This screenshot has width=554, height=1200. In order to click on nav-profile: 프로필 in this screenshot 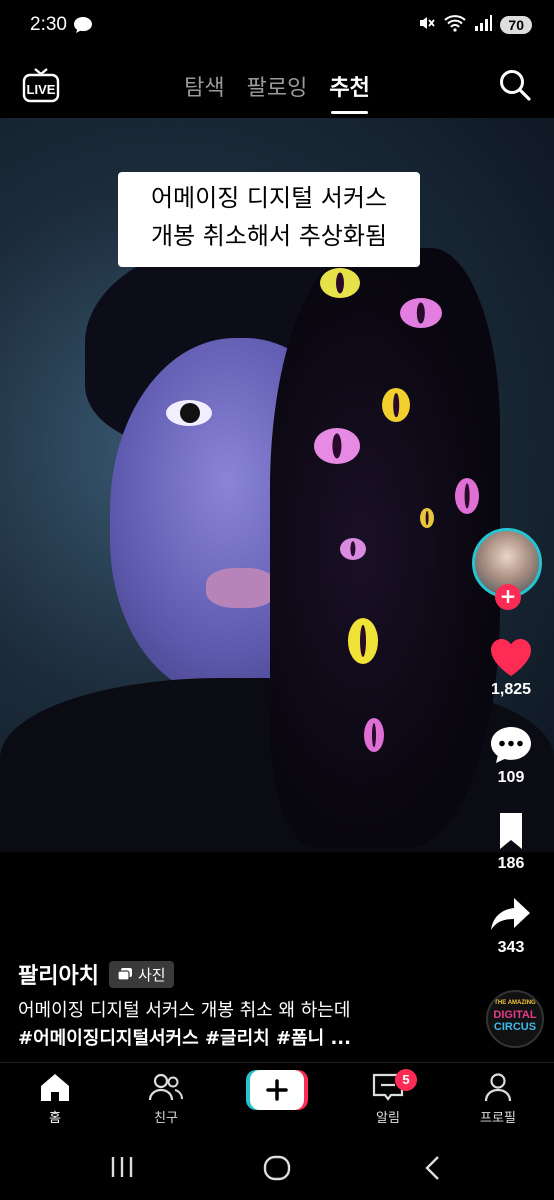, I will do `click(498, 1098)`.